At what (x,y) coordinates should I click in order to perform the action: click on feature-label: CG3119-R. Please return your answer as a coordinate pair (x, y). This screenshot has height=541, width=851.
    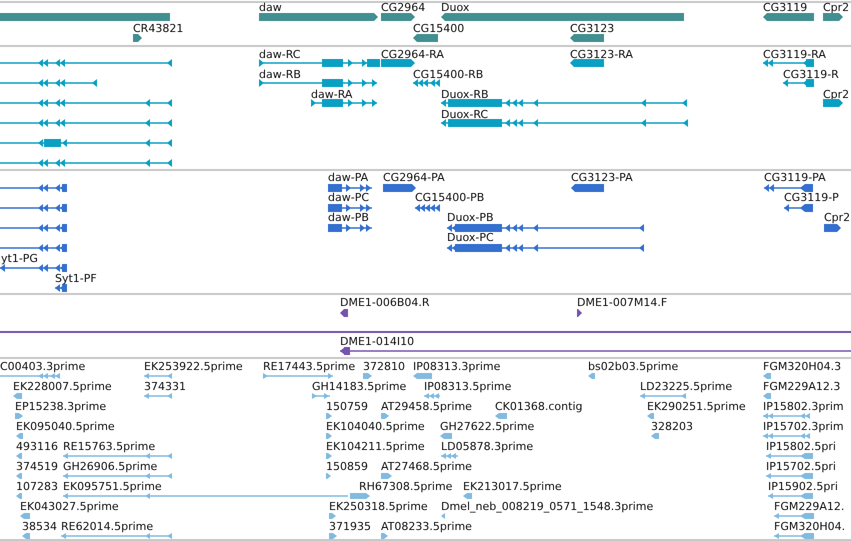
    Looking at the image, I should click on (811, 74).